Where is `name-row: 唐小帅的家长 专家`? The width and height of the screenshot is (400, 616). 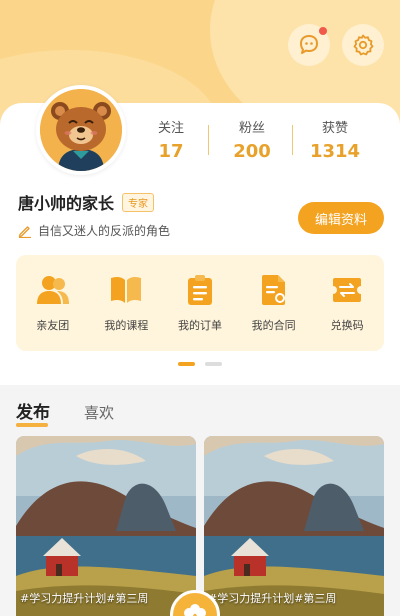
name-row: 唐小帅的家长 专家 is located at coordinates (86, 202).